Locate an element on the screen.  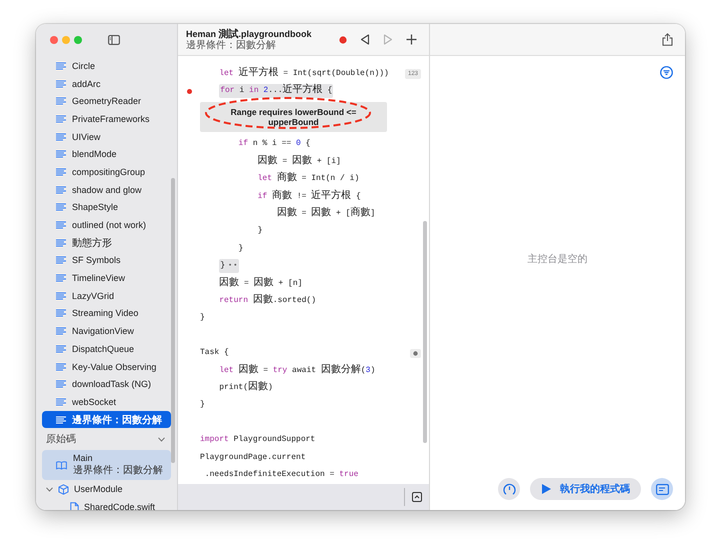
error-message: Range requires lowerBound <= upperBound is located at coordinates (293, 116).